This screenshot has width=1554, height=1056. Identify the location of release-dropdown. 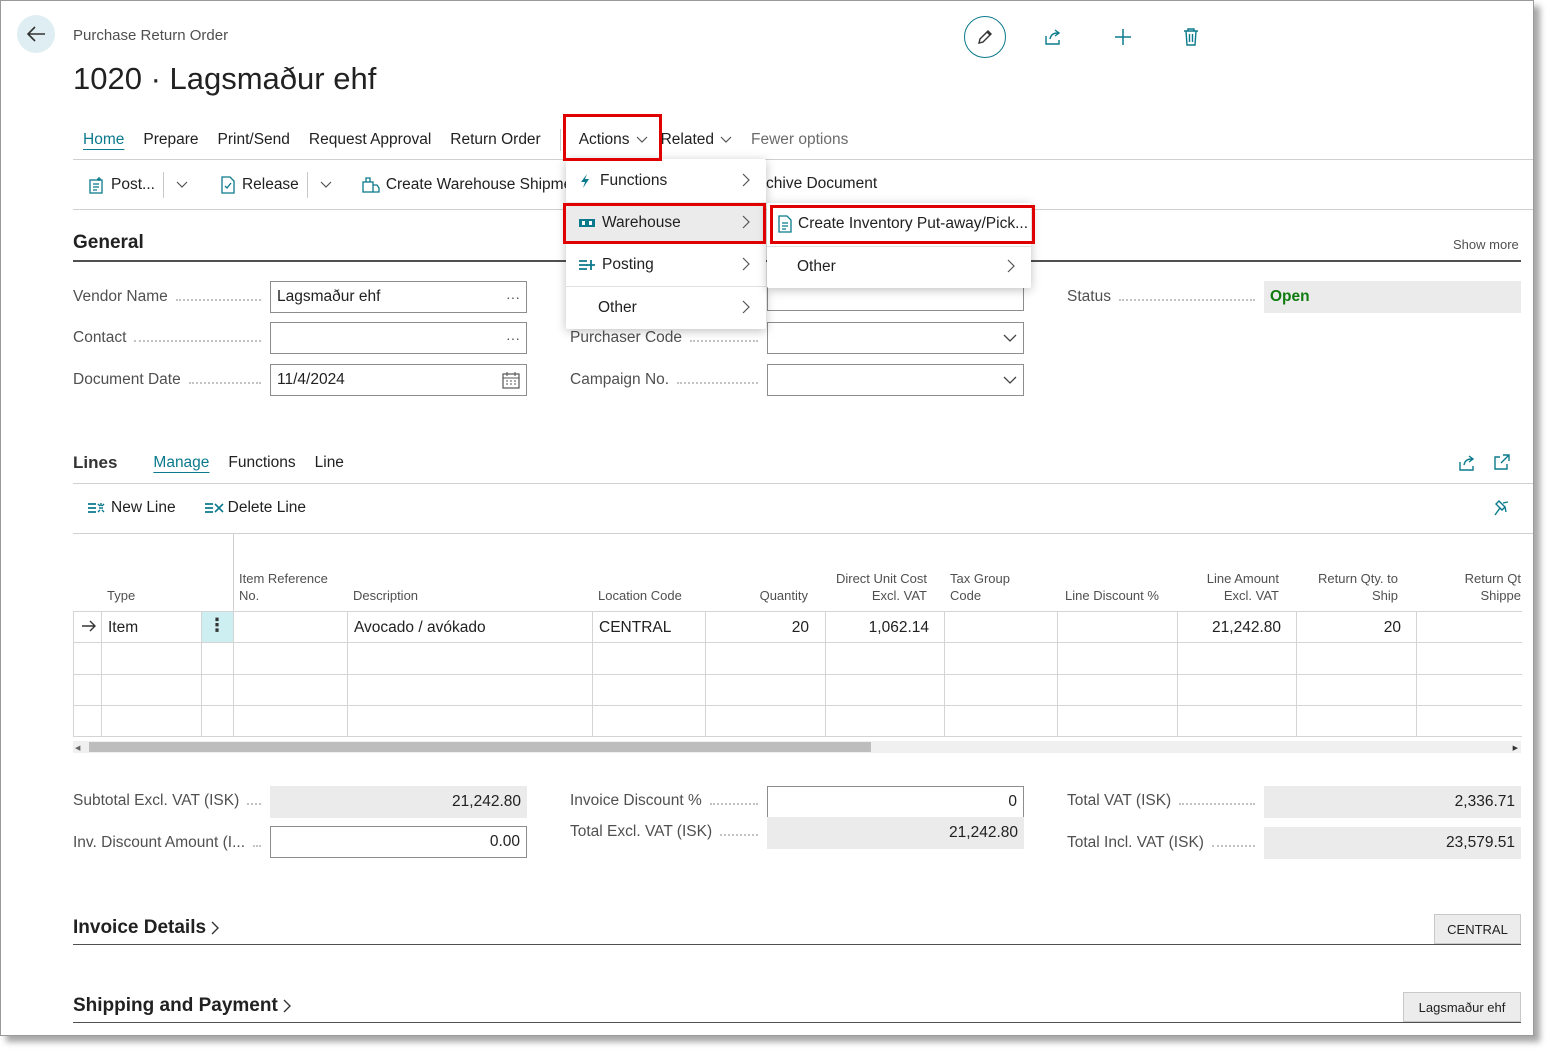
(329, 185).